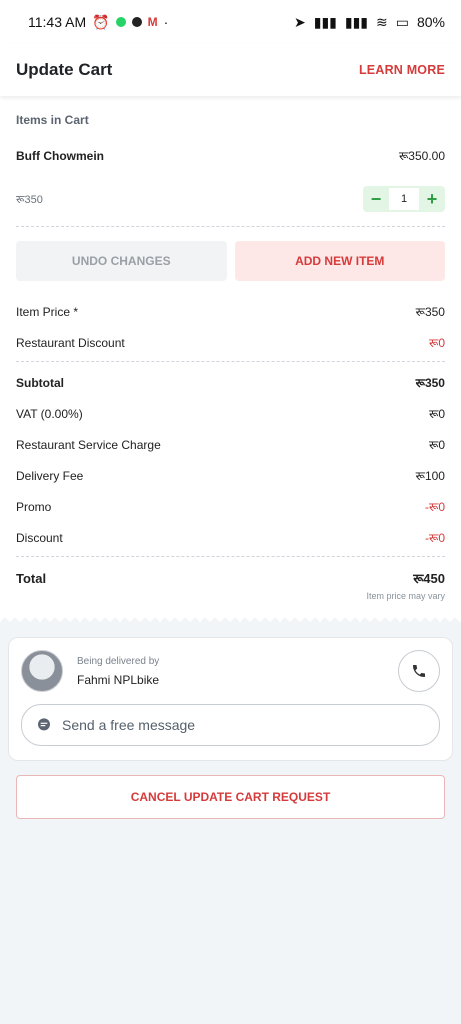 The height and width of the screenshot is (1024, 461). I want to click on status-bar: 11:43 AM ⏰ M · ➤ ▮▮▮ ▮▮▮ ≋ ▭ 80%, so click(230, 22).